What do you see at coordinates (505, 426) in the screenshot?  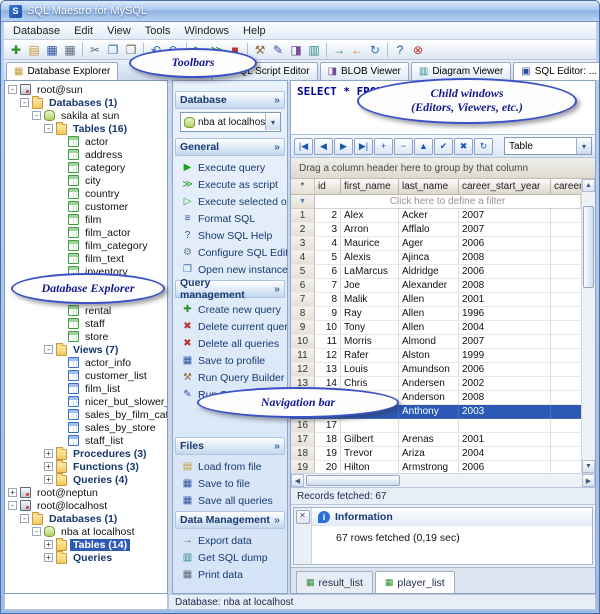 I see `cell-career-start-year` at bounding box center [505, 426].